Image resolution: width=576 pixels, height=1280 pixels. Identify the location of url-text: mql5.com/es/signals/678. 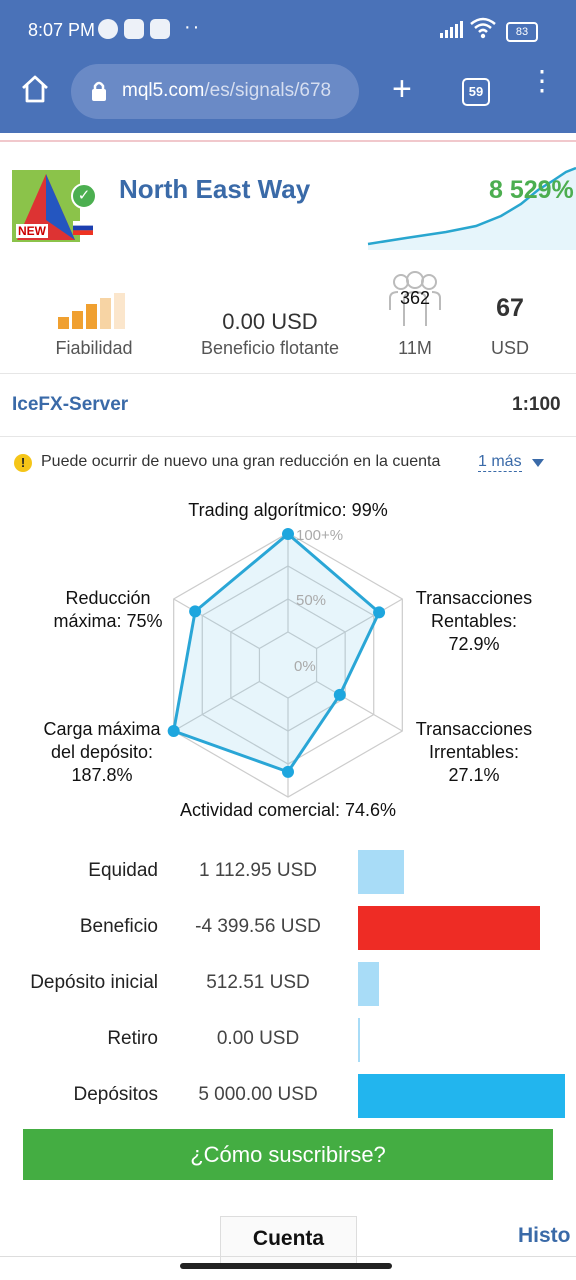
(226, 91).